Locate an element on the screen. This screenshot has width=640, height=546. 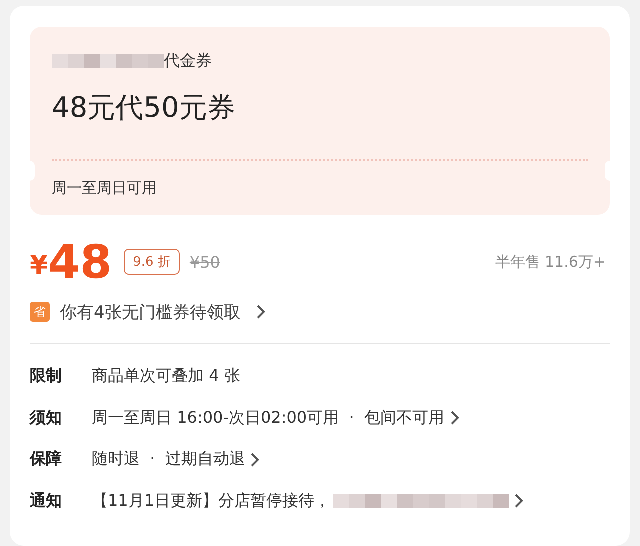
detail-value: 周一至周日 16:00-次日02:00可用 · 包间不可用 is located at coordinates (268, 418).